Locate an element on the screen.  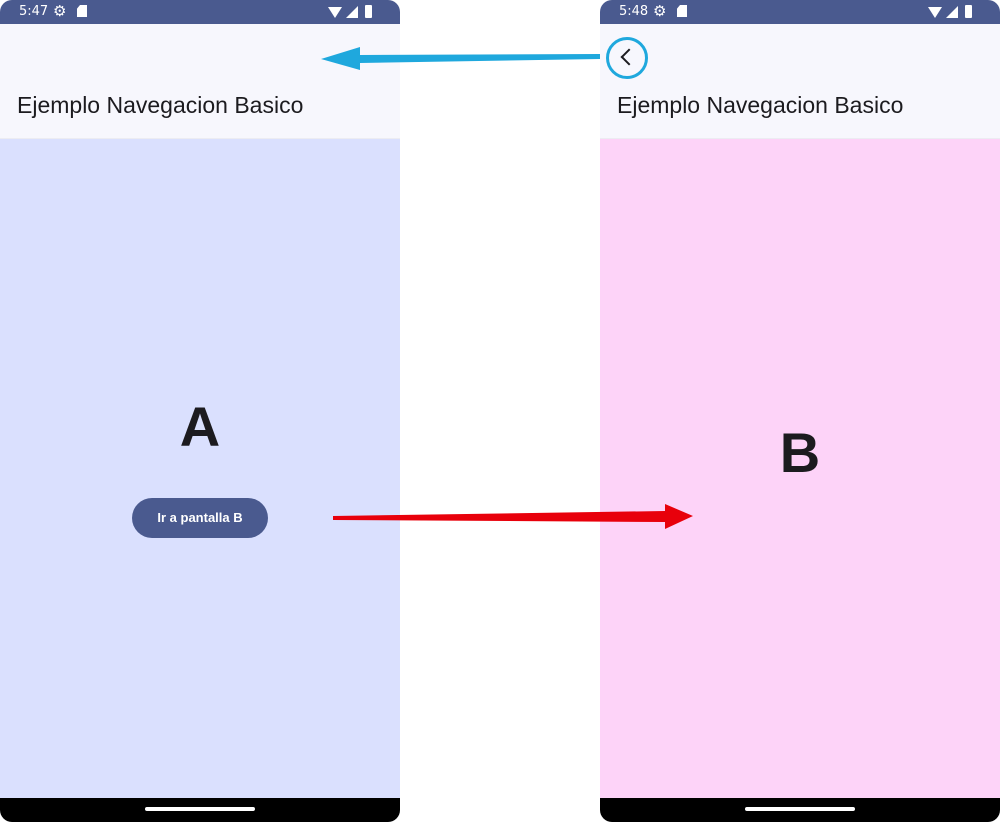
status-time: 5:47 is located at coordinates (34, 11).